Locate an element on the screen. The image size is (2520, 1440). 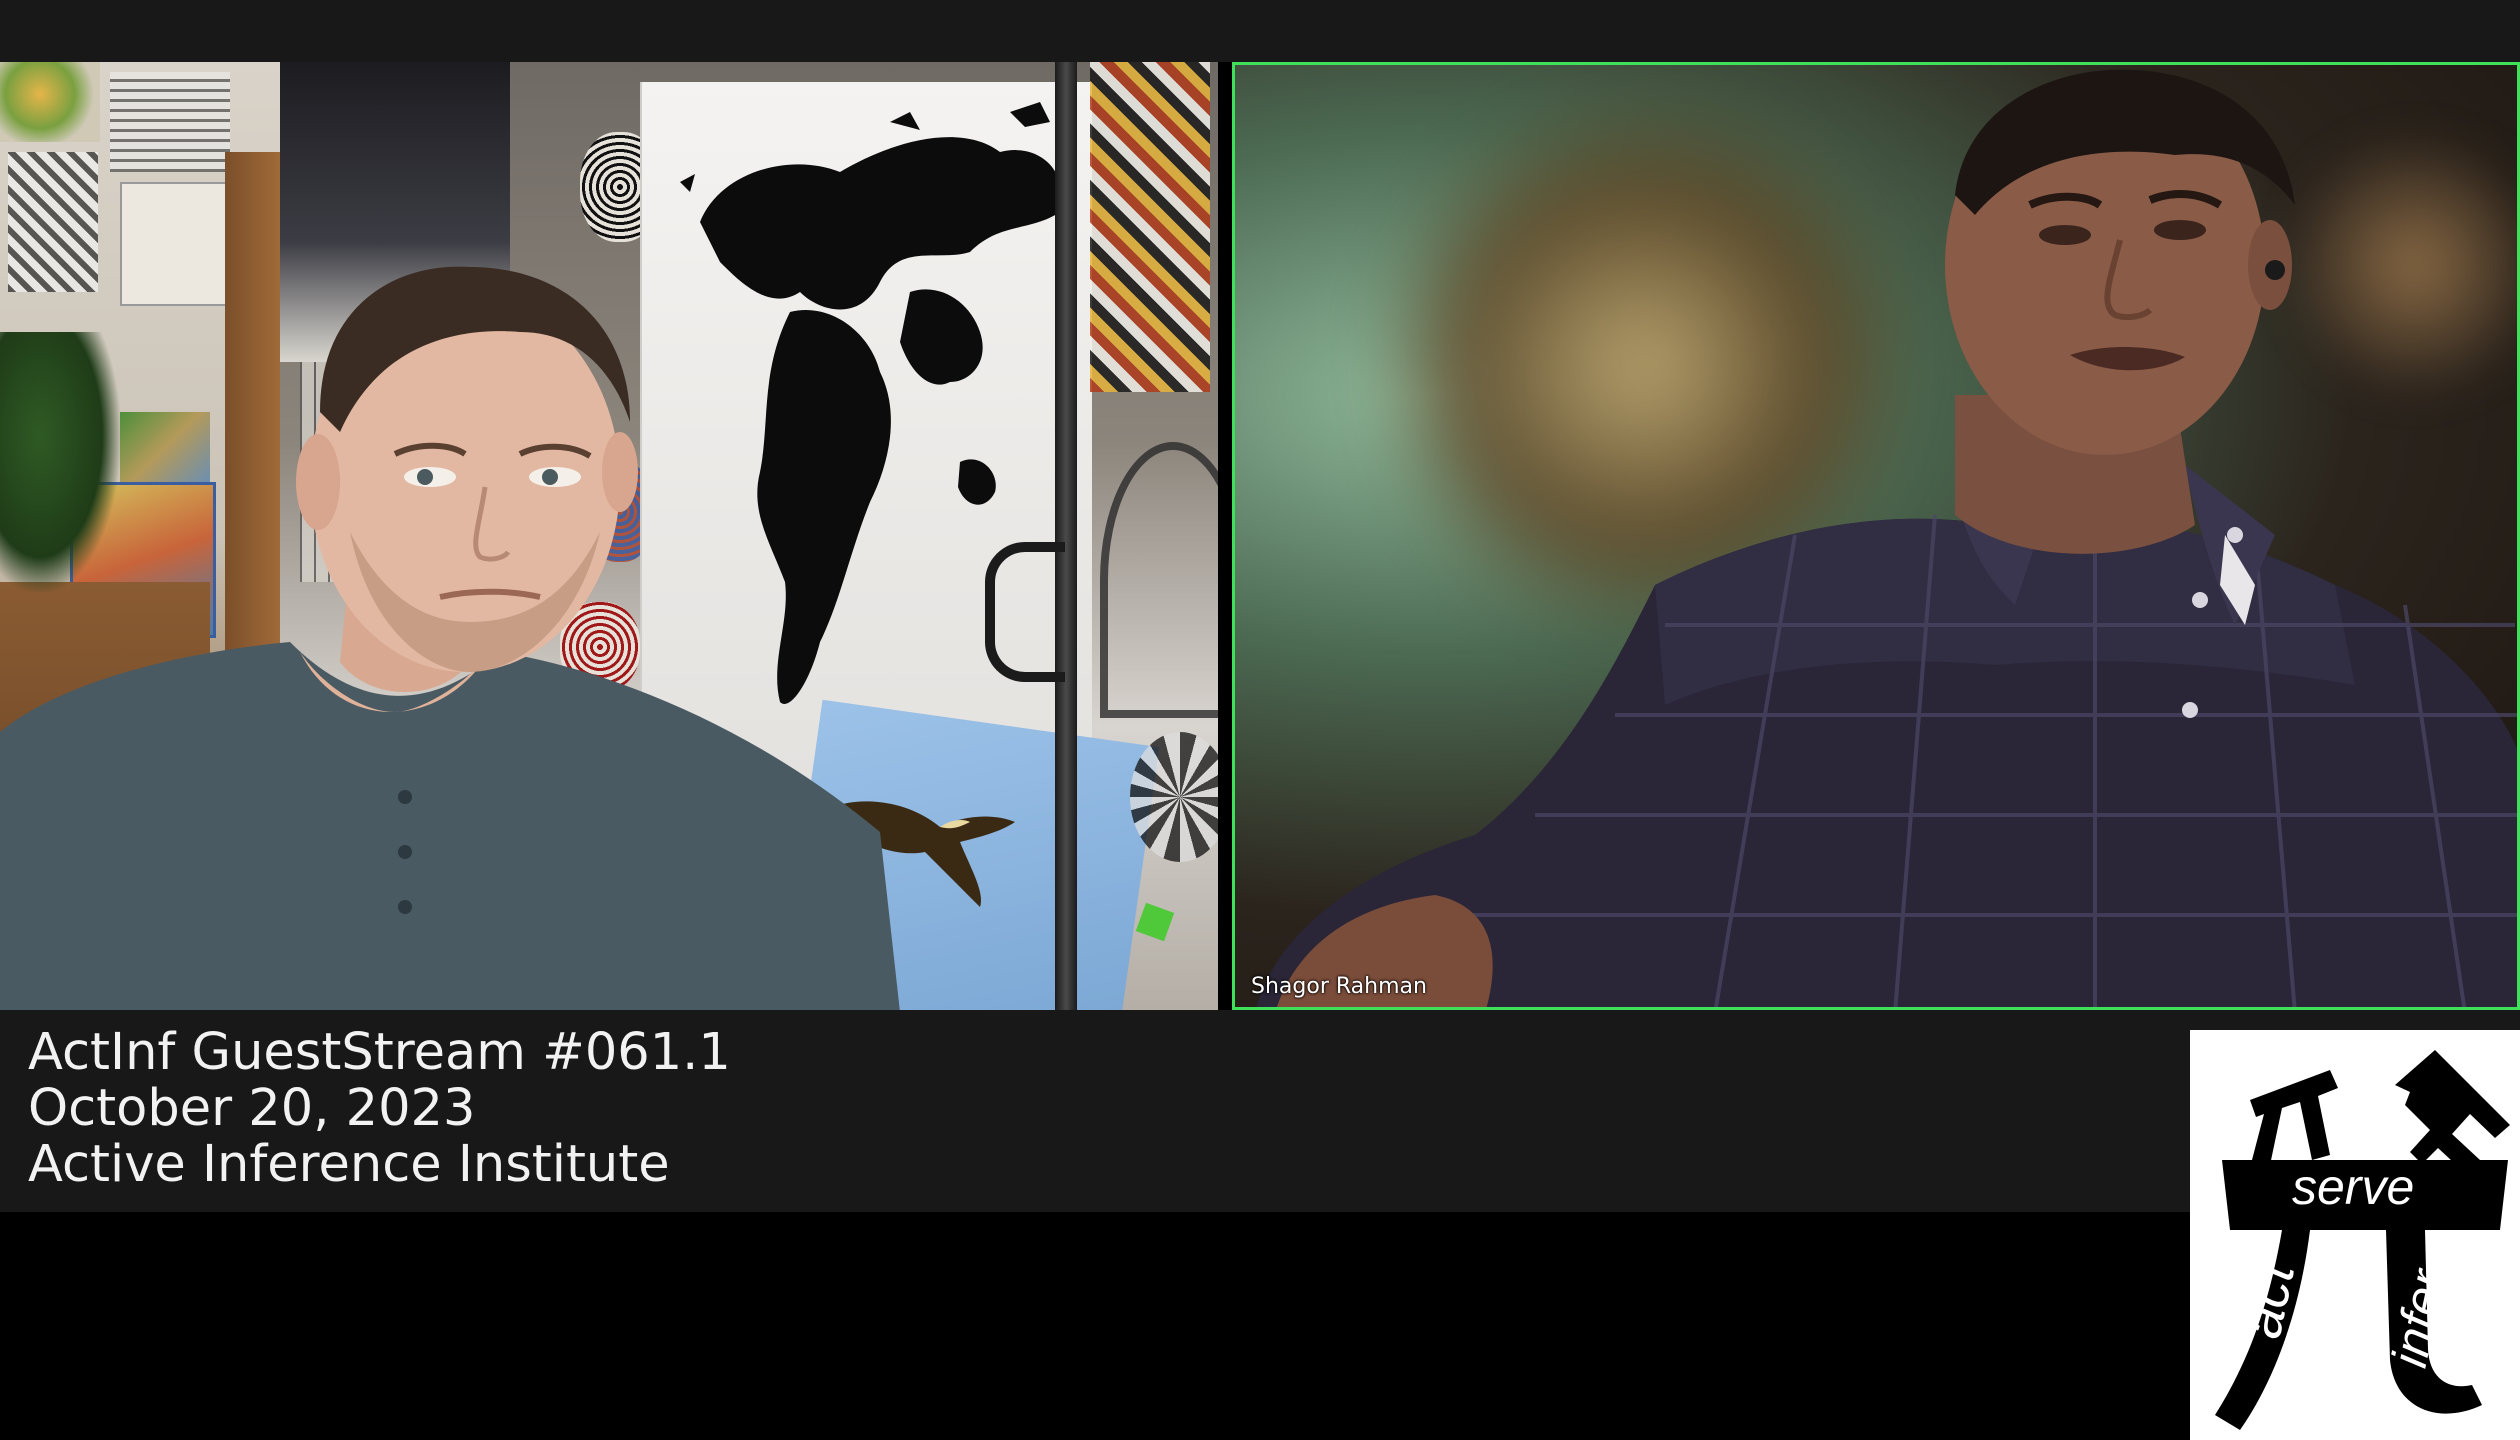
stand-handle is located at coordinates (1025, 612).